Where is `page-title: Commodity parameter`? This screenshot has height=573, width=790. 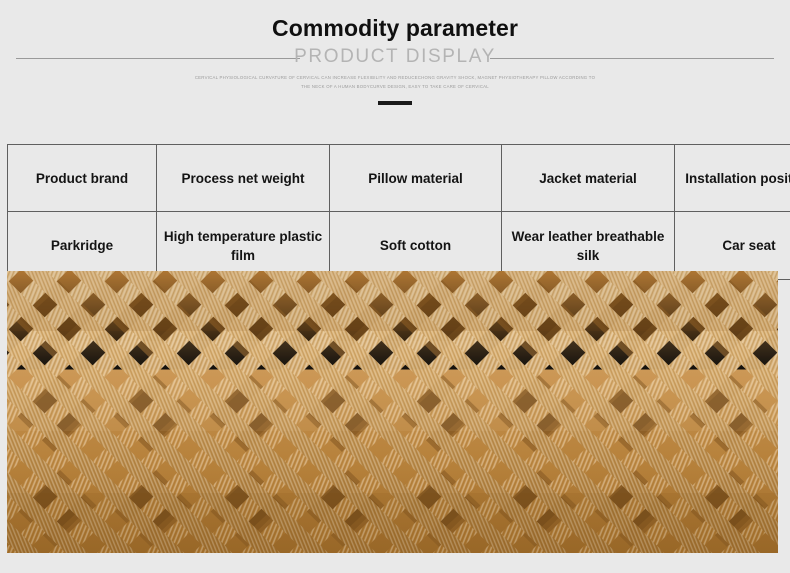 page-title: Commodity parameter is located at coordinates (395, 28).